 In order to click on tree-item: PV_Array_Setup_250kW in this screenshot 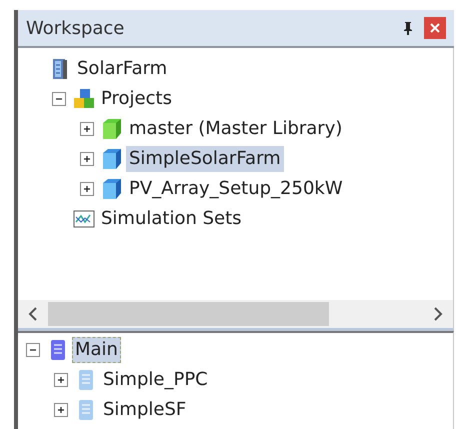, I will do `click(236, 189)`.